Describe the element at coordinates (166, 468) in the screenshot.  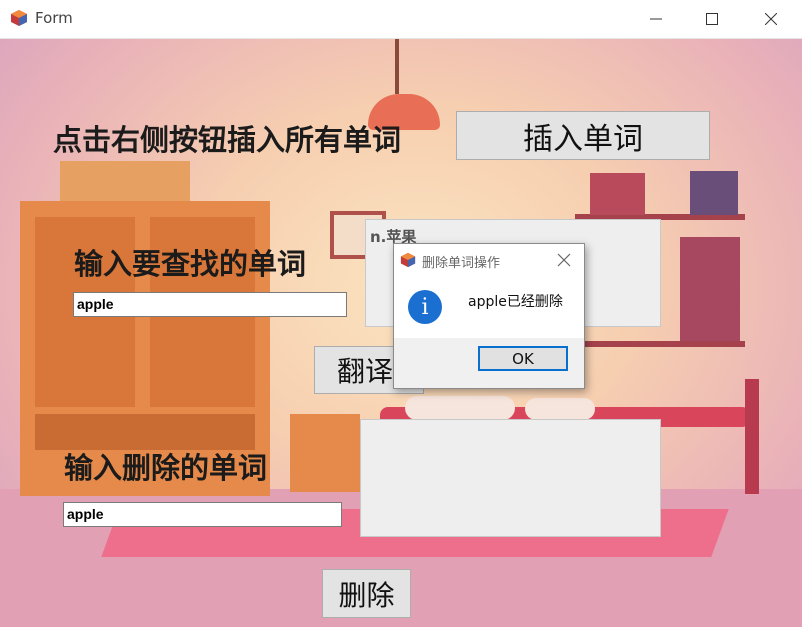
I see `delete-word-label: 输入删除的单词` at that location.